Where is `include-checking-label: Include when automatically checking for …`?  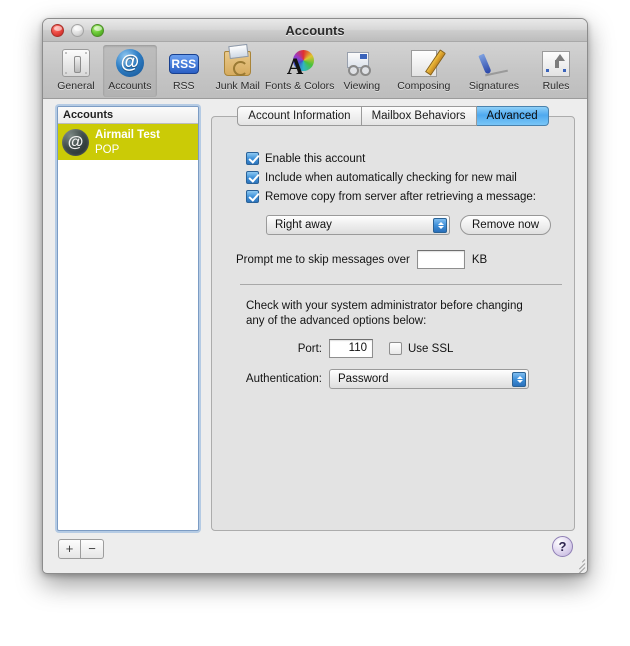
include-checking-label: Include when automatically checking for … is located at coordinates (391, 177).